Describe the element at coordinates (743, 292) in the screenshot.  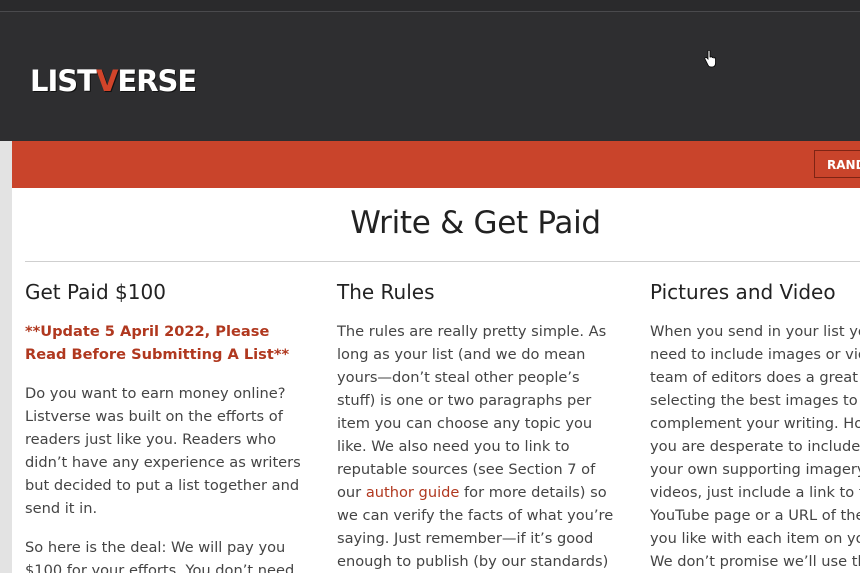
I see `pictures-heading: Pictures and Video` at that location.